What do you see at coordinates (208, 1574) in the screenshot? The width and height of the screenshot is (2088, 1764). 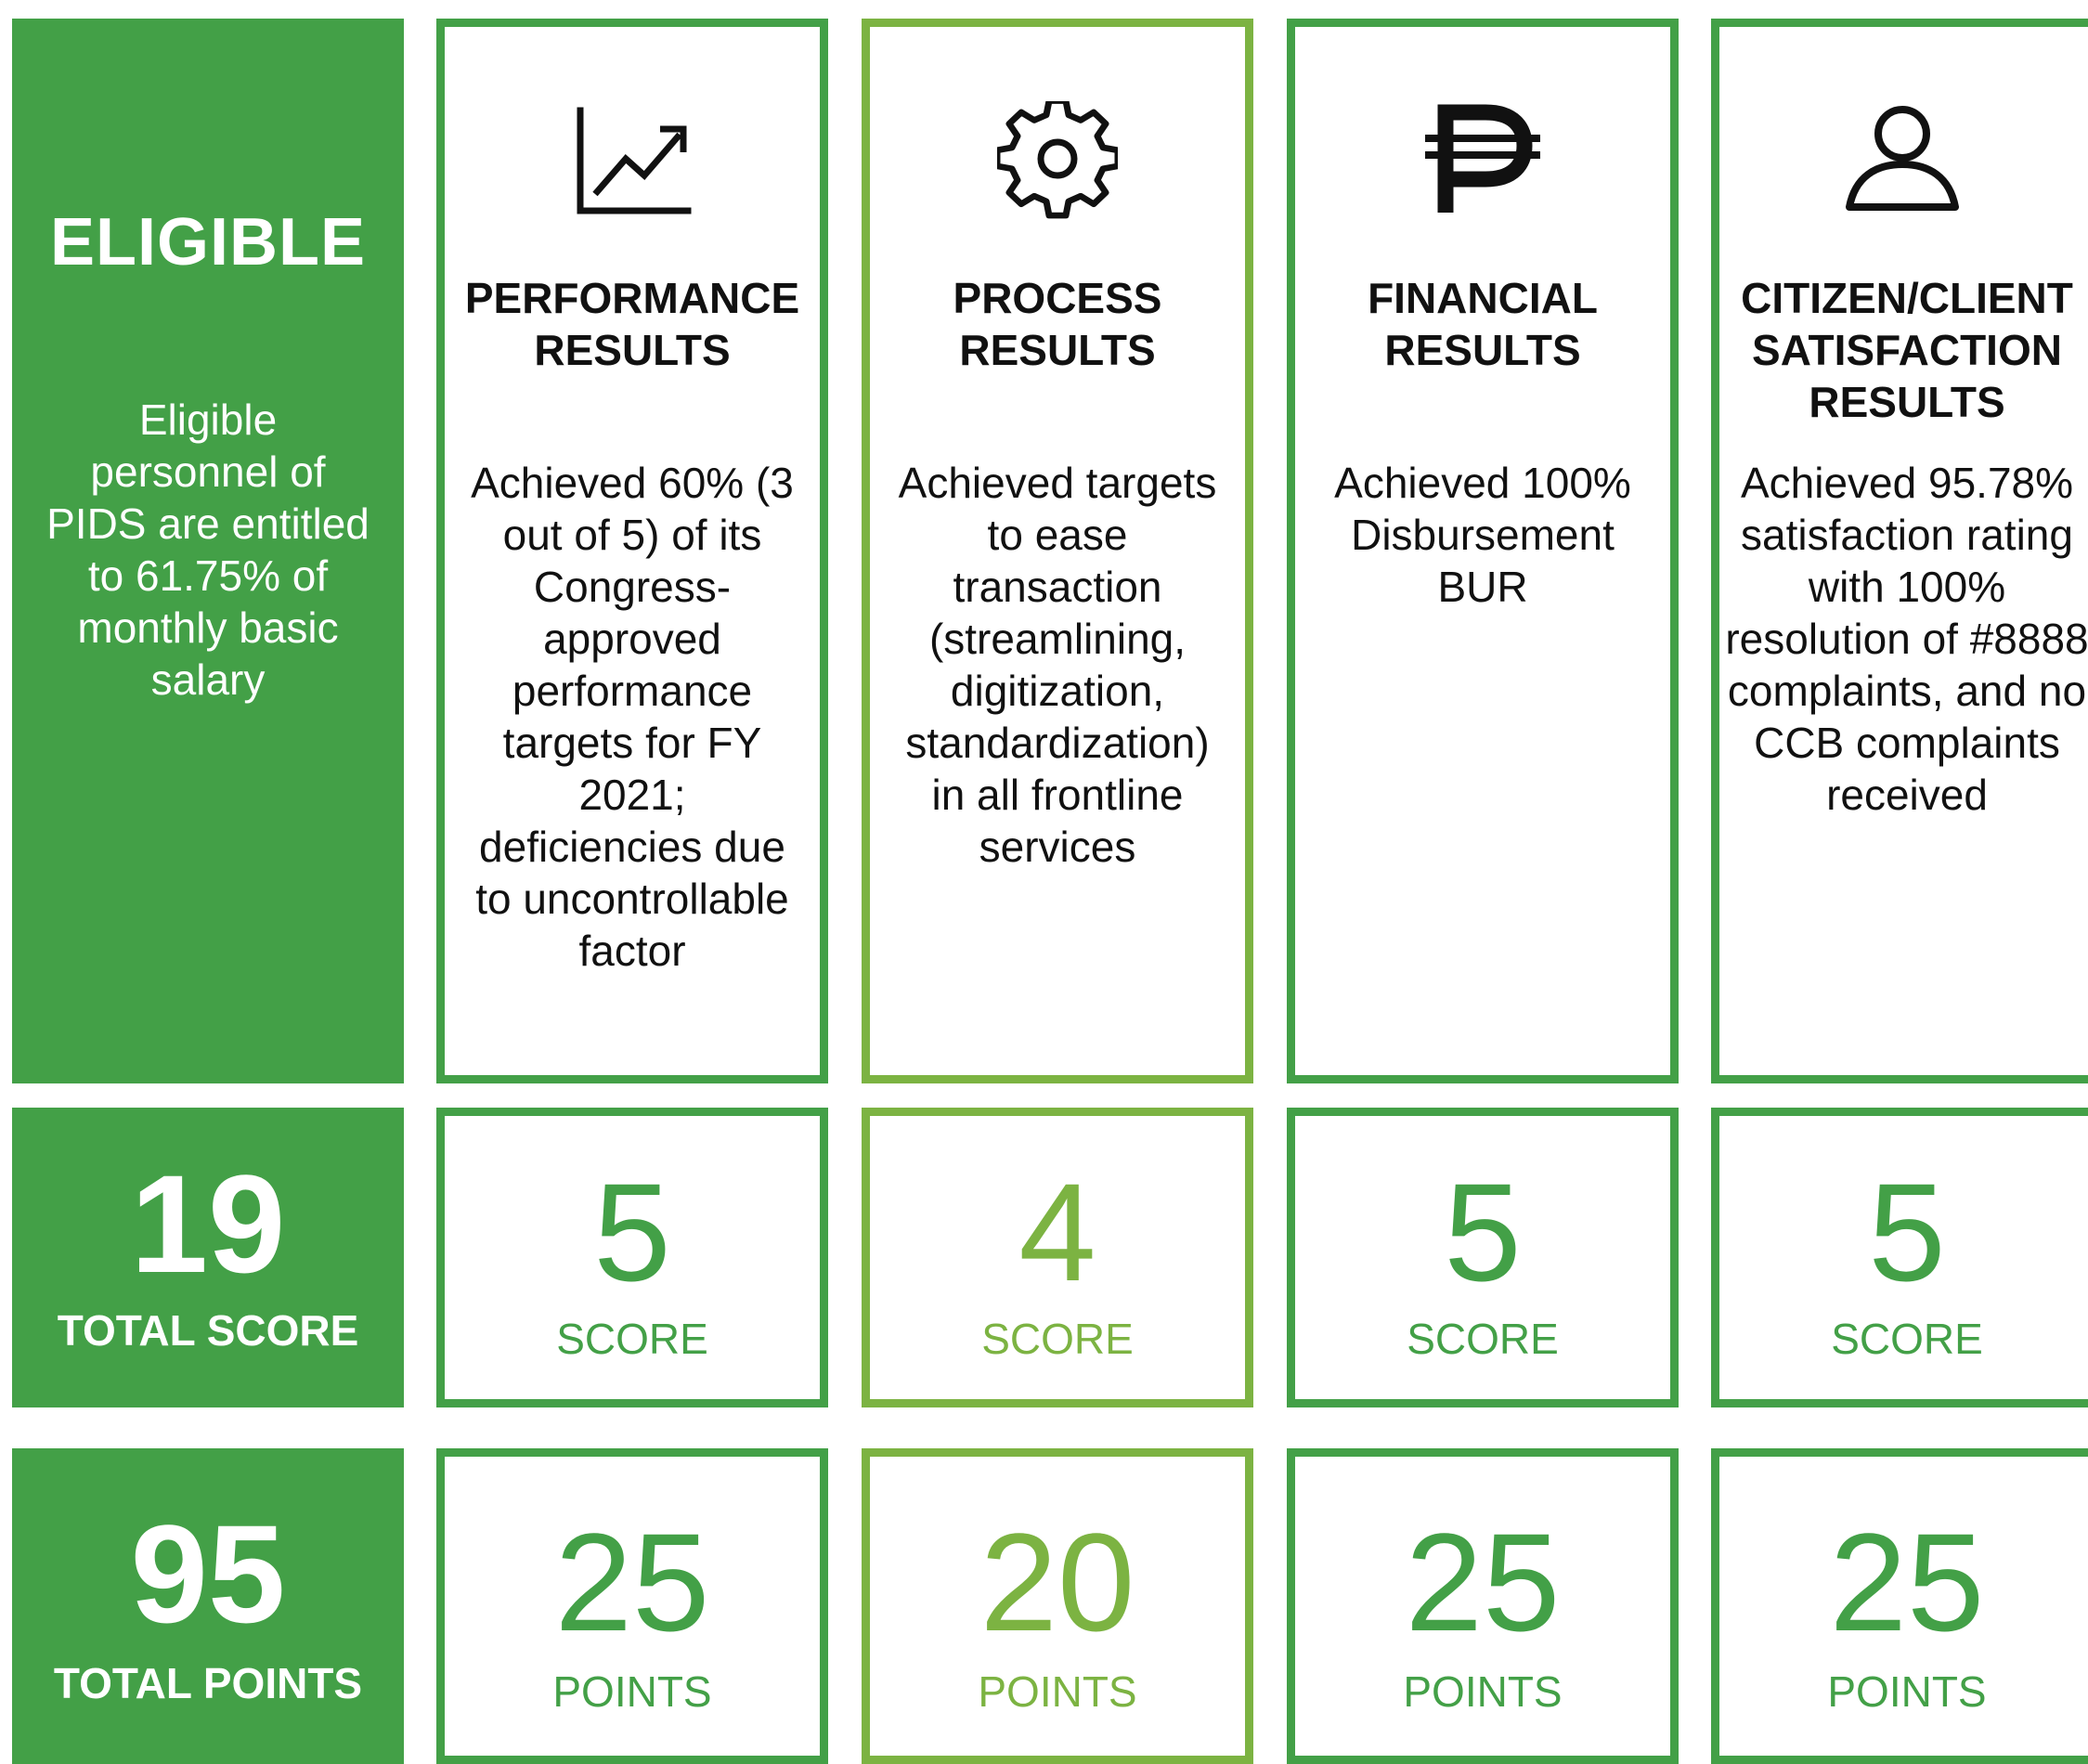 I see `total-points-value: 95` at bounding box center [208, 1574].